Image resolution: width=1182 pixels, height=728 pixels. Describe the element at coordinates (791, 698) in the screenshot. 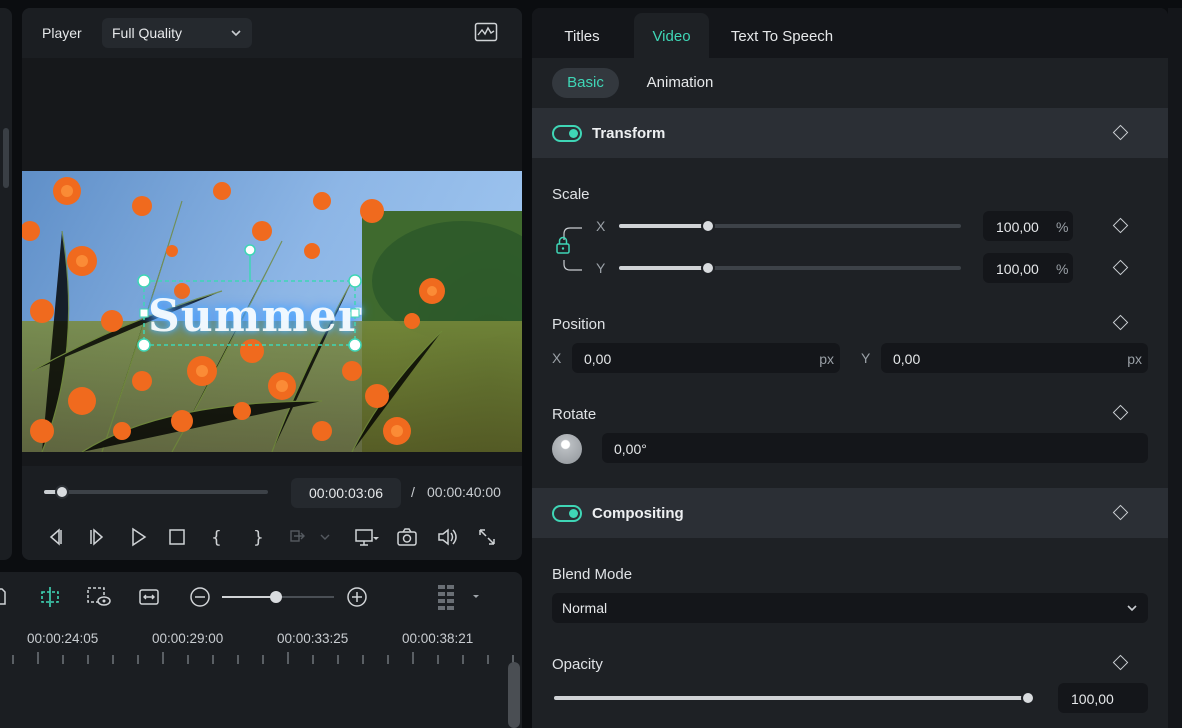

I see `opacity-slider-fill` at that location.